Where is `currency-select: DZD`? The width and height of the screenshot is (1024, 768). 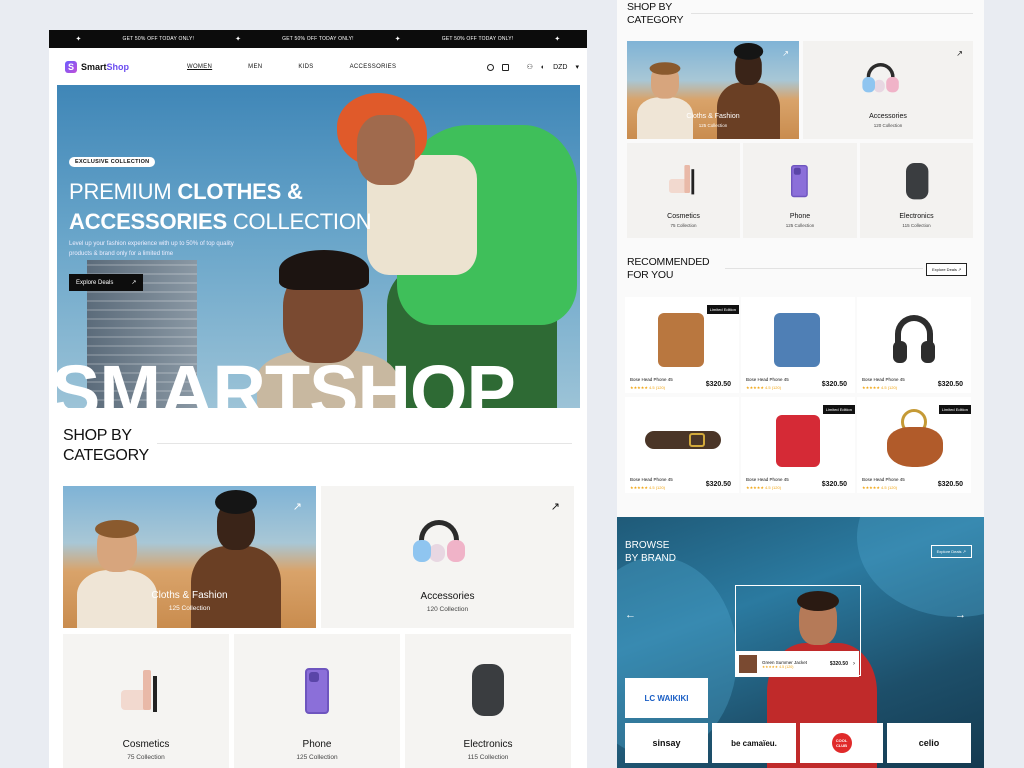 currency-select: DZD is located at coordinates (560, 67).